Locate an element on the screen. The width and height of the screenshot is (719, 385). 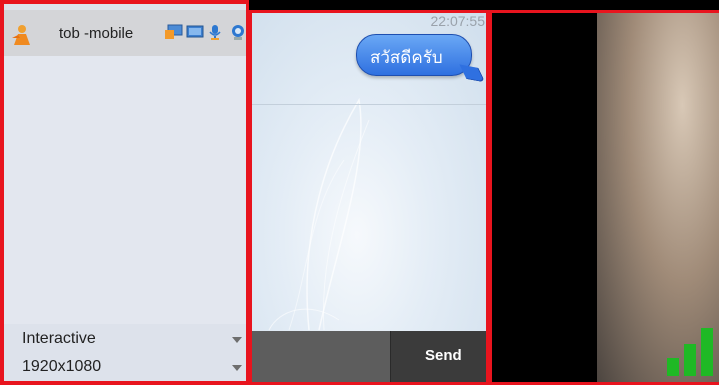
message-timestamp: 22:07:55 is located at coordinates (458, 21).